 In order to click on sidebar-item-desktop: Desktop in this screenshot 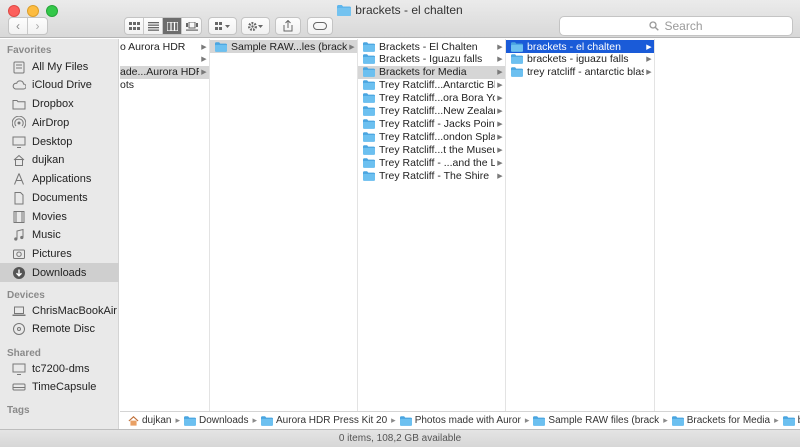, I will do `click(59, 141)`.